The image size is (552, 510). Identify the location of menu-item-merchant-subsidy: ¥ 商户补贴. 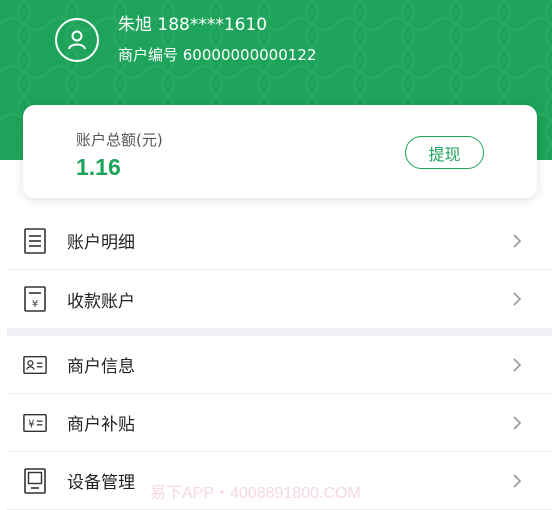
(279, 423).